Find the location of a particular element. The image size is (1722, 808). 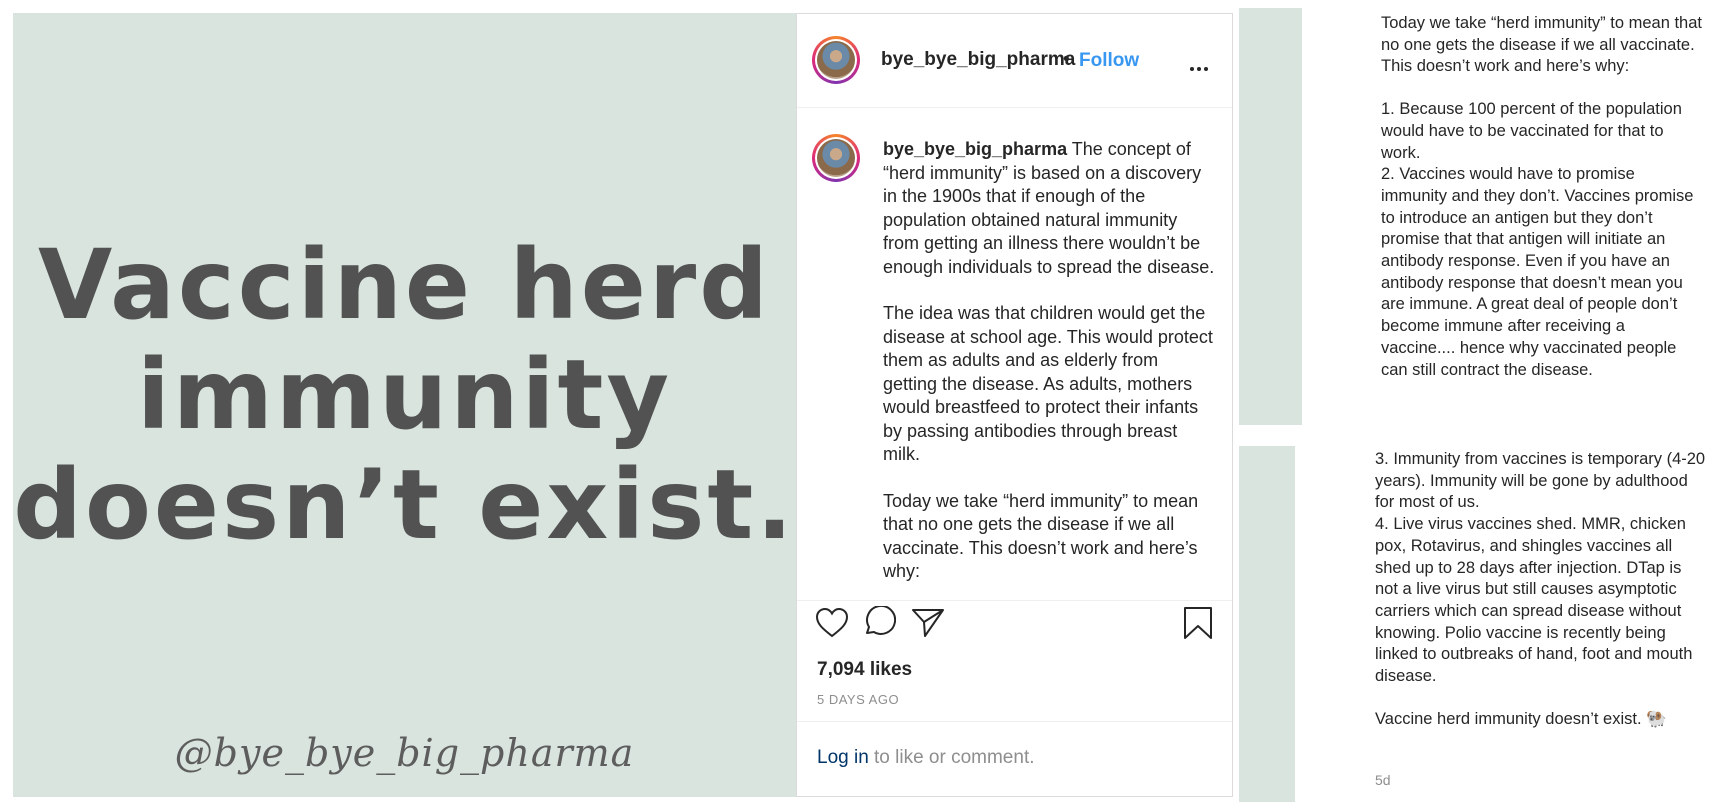

follow-button: Follow is located at coordinates (1109, 61).